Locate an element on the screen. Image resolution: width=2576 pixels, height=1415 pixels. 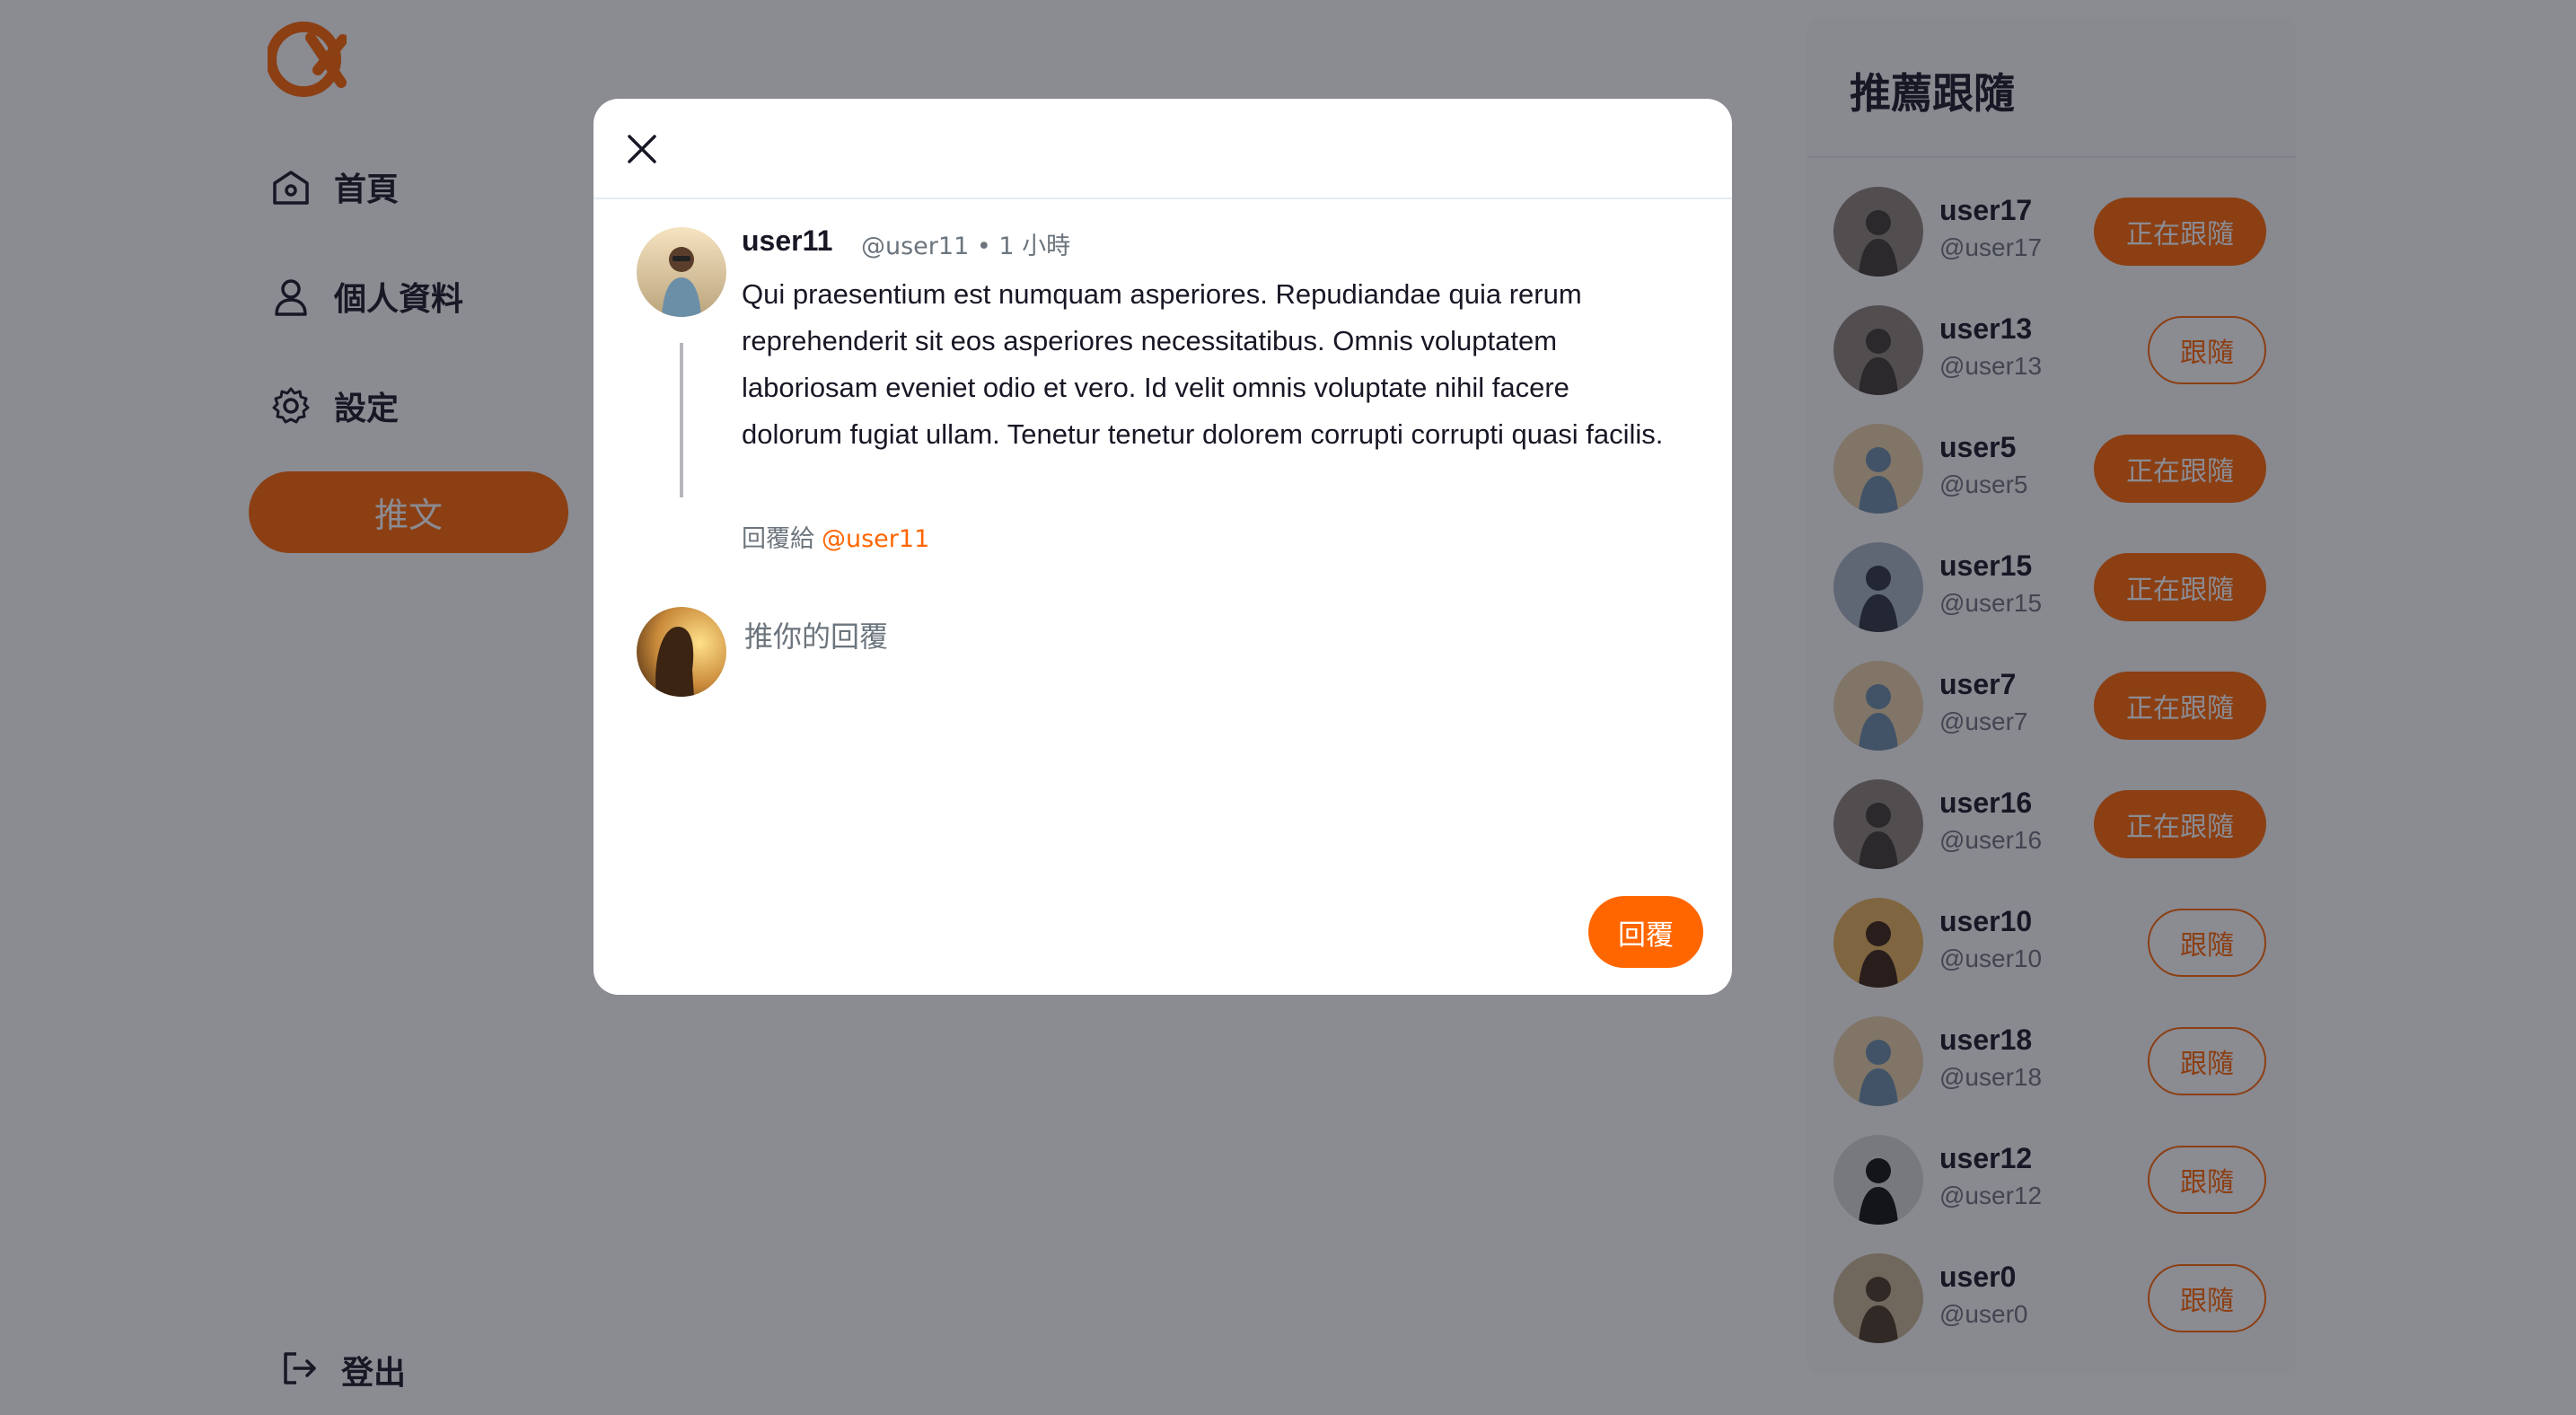
reply-to-line: 回覆給 @user11 is located at coordinates (835, 536).